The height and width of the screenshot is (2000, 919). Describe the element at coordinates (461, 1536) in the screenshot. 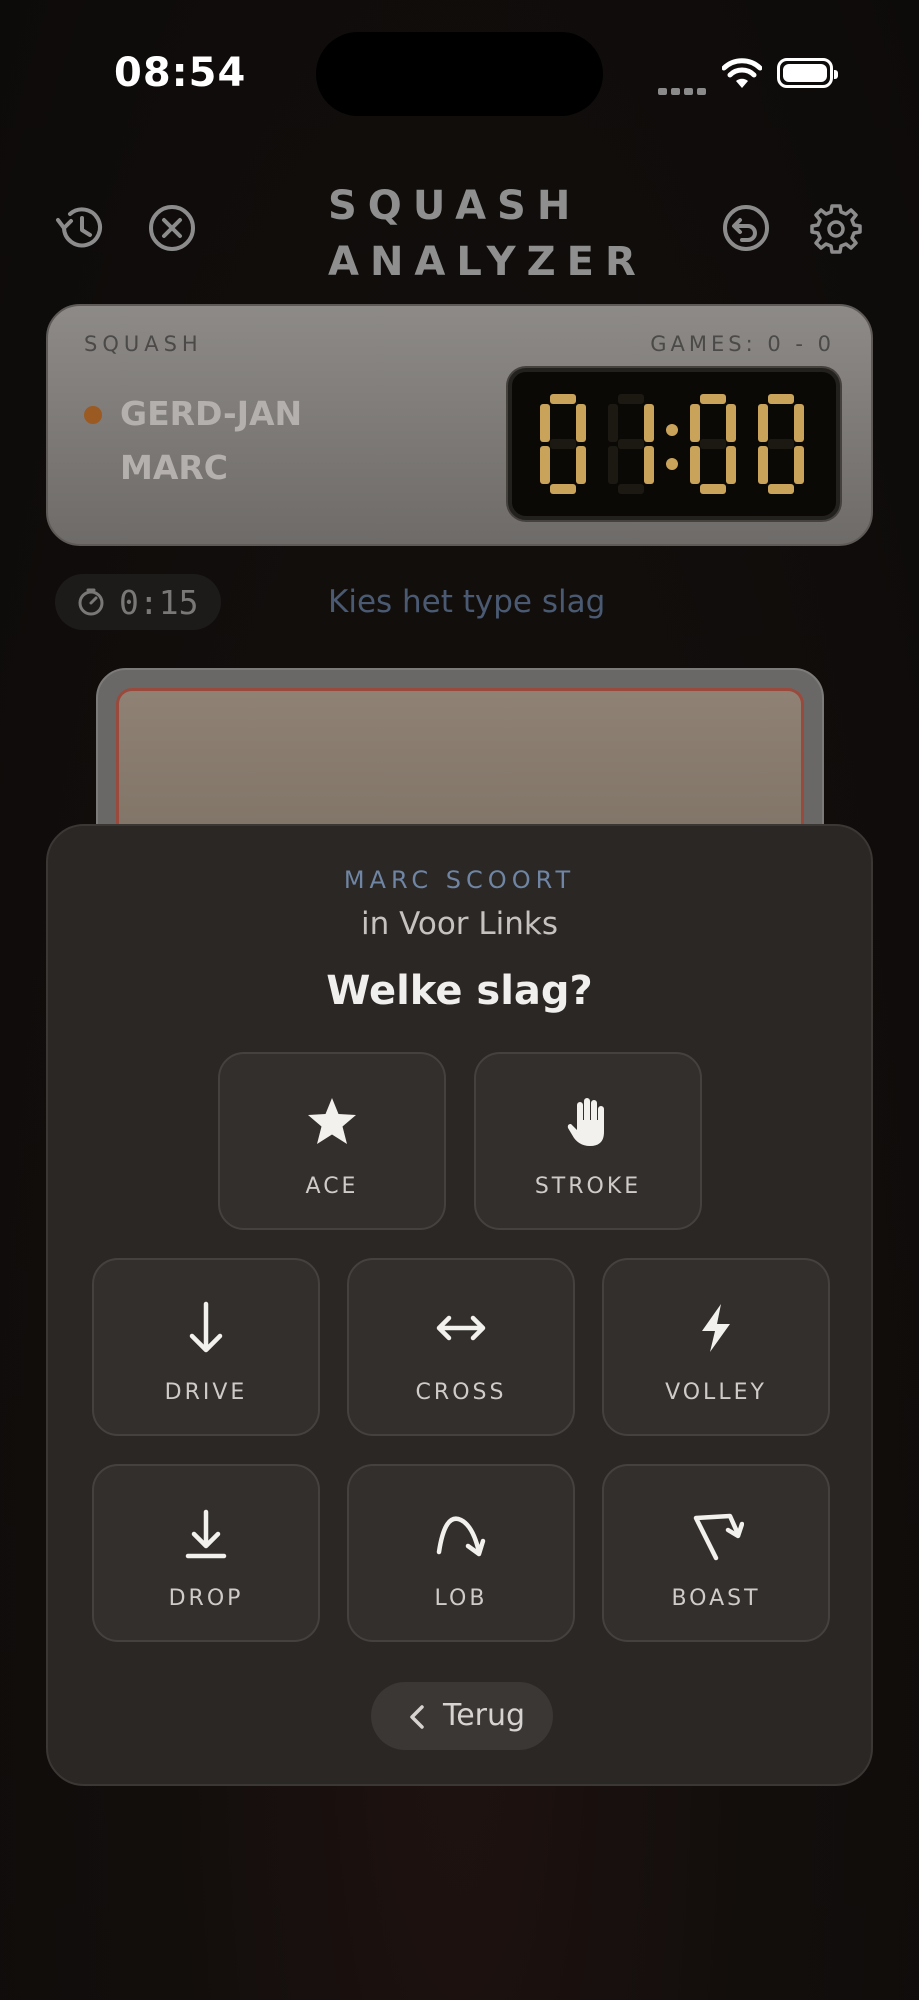

I see `curved-arrow-icon` at that location.